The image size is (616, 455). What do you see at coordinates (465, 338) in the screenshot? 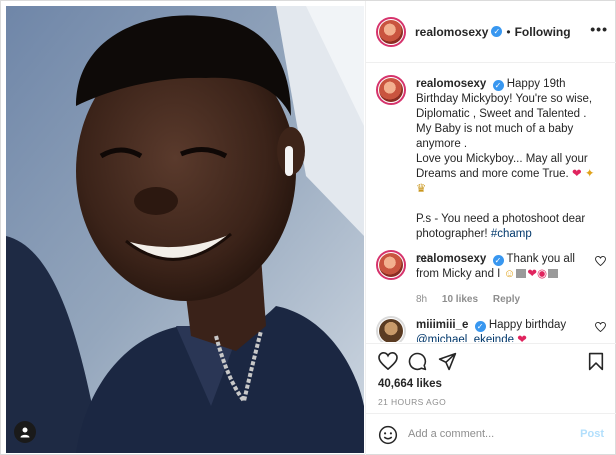
I see `mention-link: @michael_ekeinde` at bounding box center [465, 338].